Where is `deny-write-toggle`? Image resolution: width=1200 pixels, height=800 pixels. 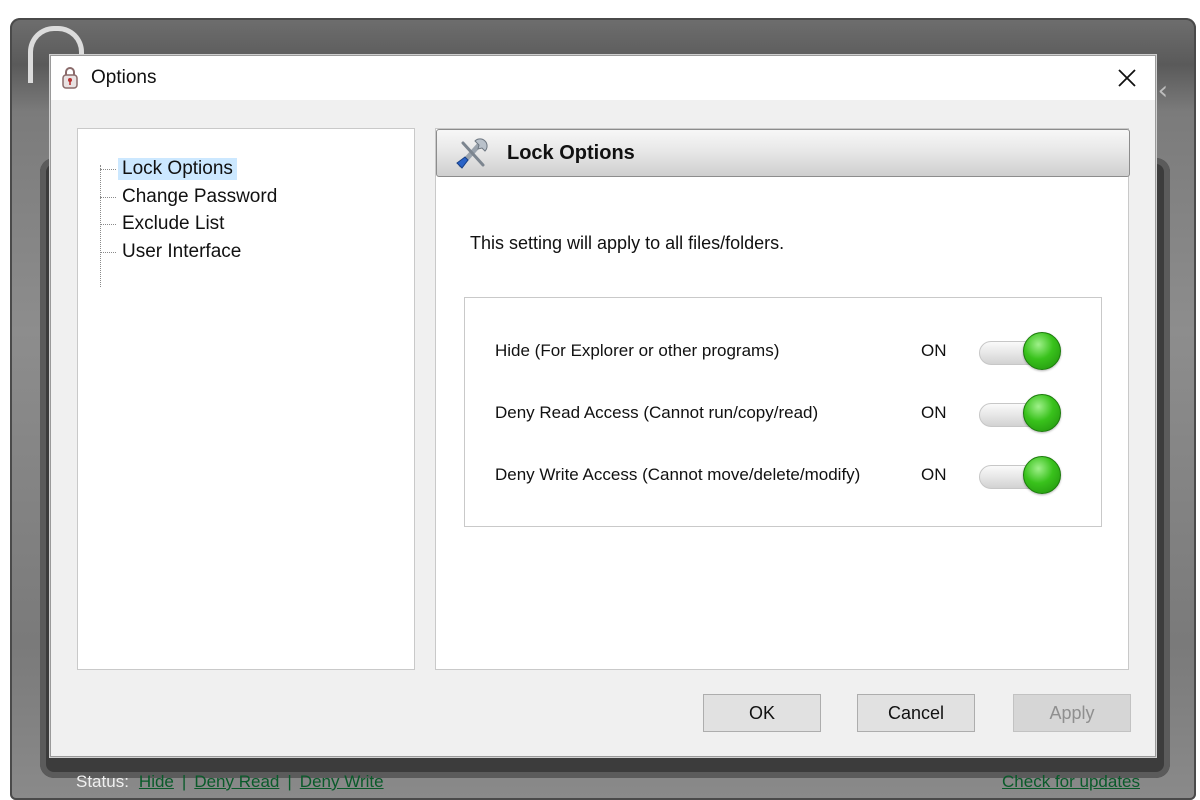
deny-write-toggle is located at coordinates (1020, 475).